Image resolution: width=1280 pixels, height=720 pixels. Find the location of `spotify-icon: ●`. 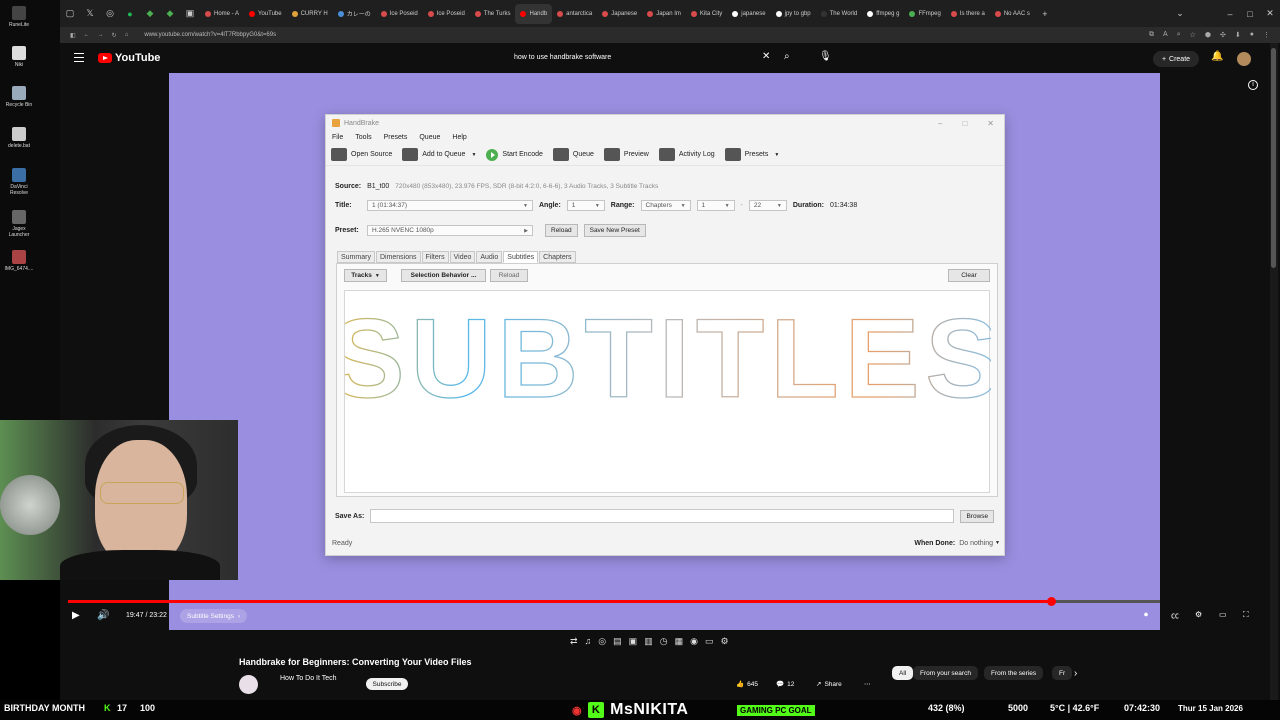

spotify-icon: ● is located at coordinates (130, 14).